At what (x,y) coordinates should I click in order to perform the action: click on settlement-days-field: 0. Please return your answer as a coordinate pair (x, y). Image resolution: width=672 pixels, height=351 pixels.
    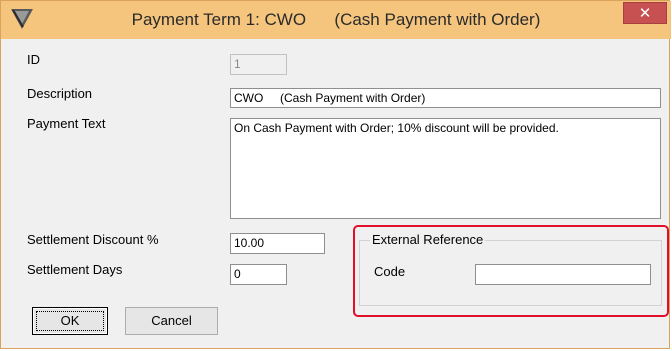
    Looking at the image, I should click on (258, 274).